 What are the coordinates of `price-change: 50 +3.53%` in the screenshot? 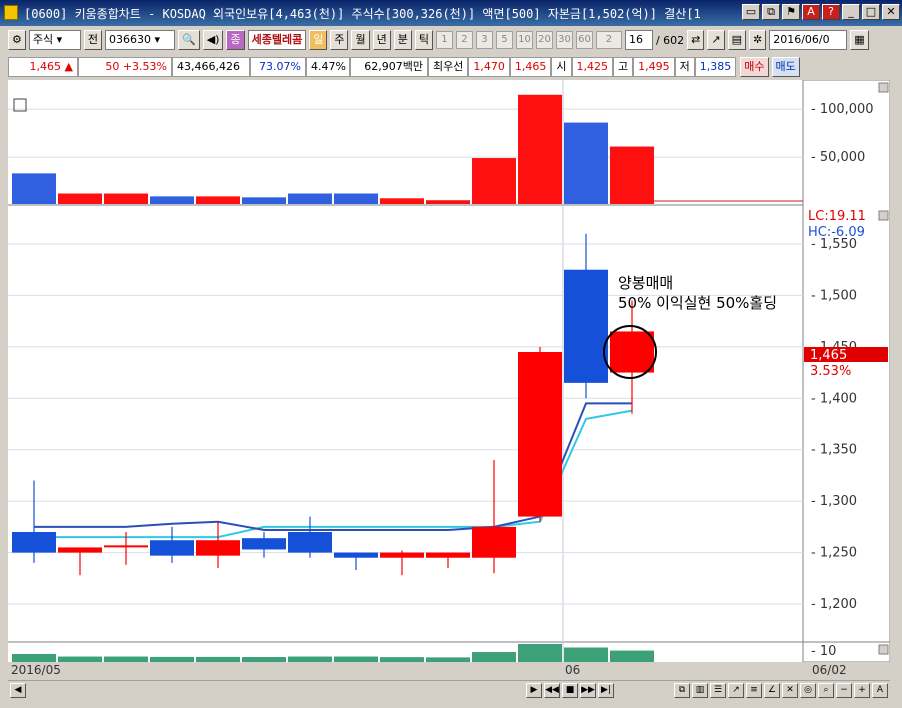 It's located at (125, 67).